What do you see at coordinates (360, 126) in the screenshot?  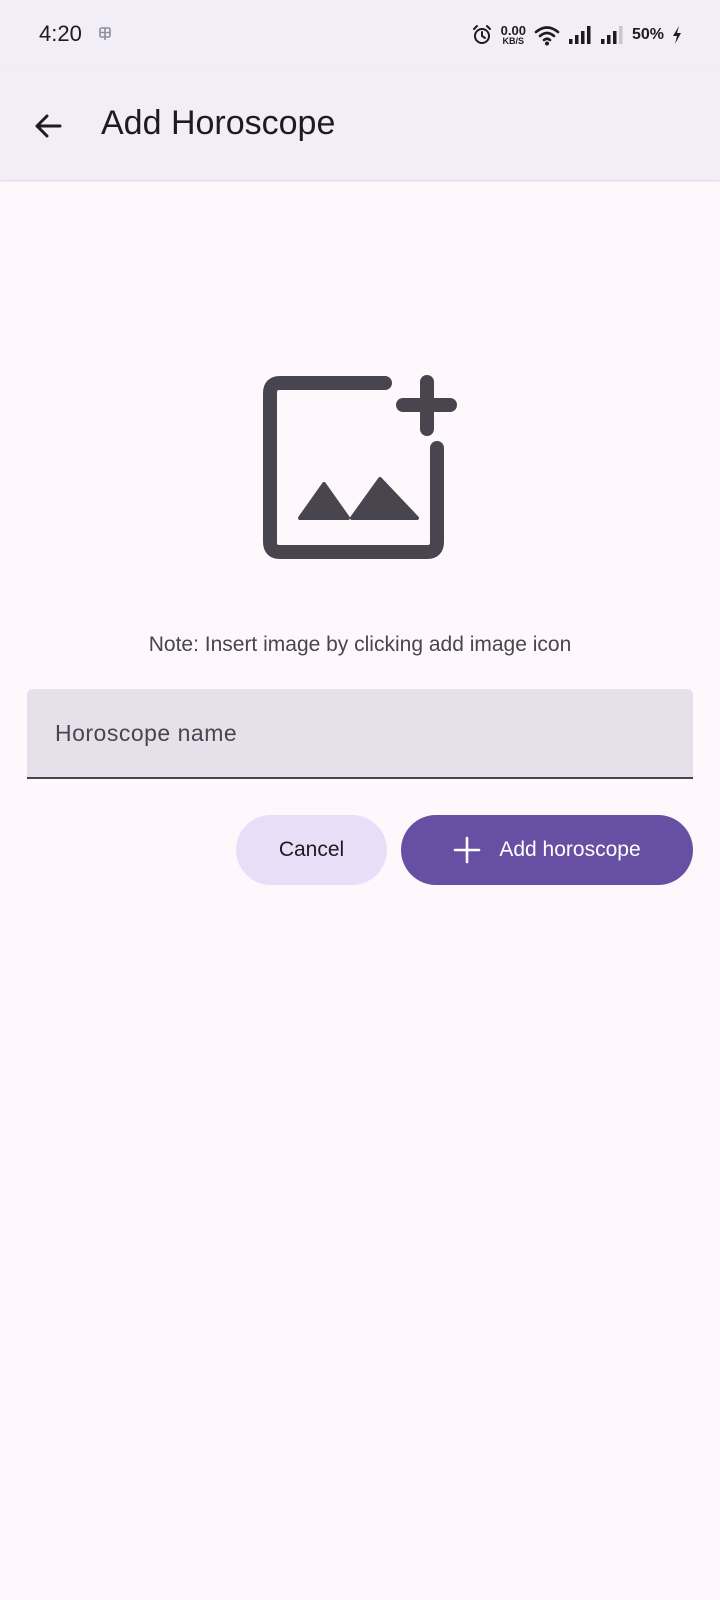 I see `top-app-bar: Add Horoscope` at bounding box center [360, 126].